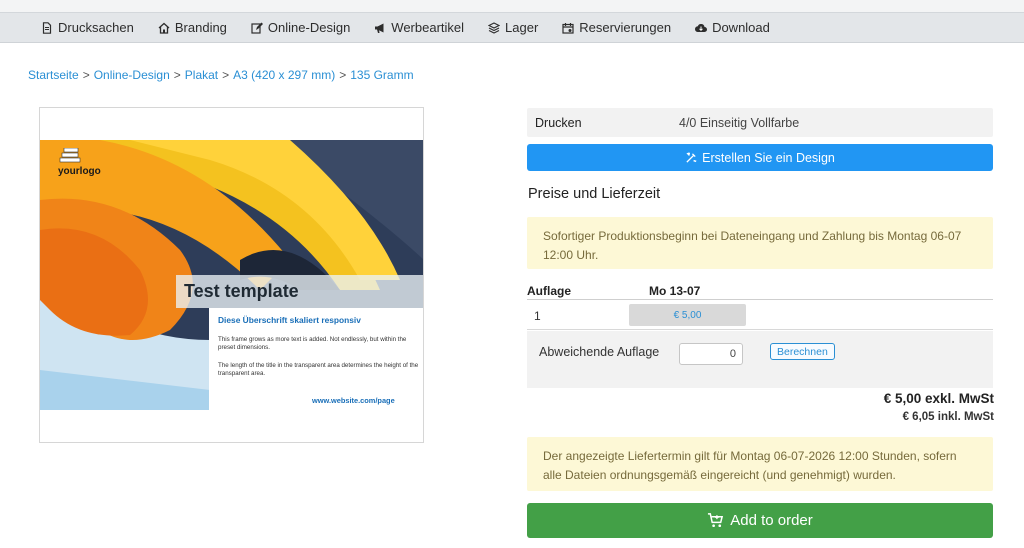 This screenshot has width=1024, height=548. What do you see at coordinates (53, 75) in the screenshot?
I see `breadcrumb-startseite: Startseite` at bounding box center [53, 75].